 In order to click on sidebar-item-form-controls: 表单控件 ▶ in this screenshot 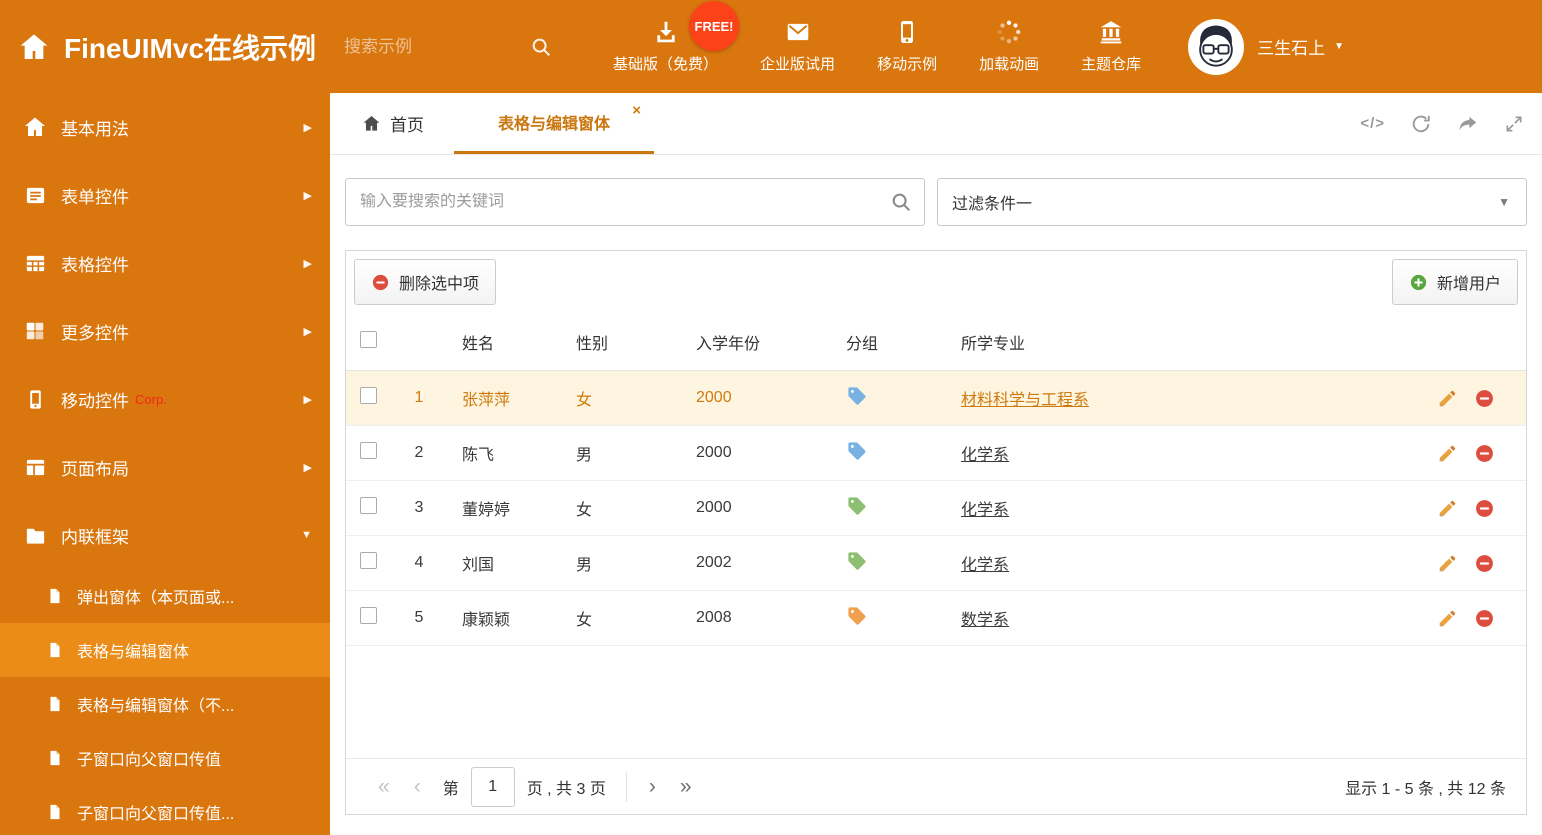, I will do `click(165, 195)`.